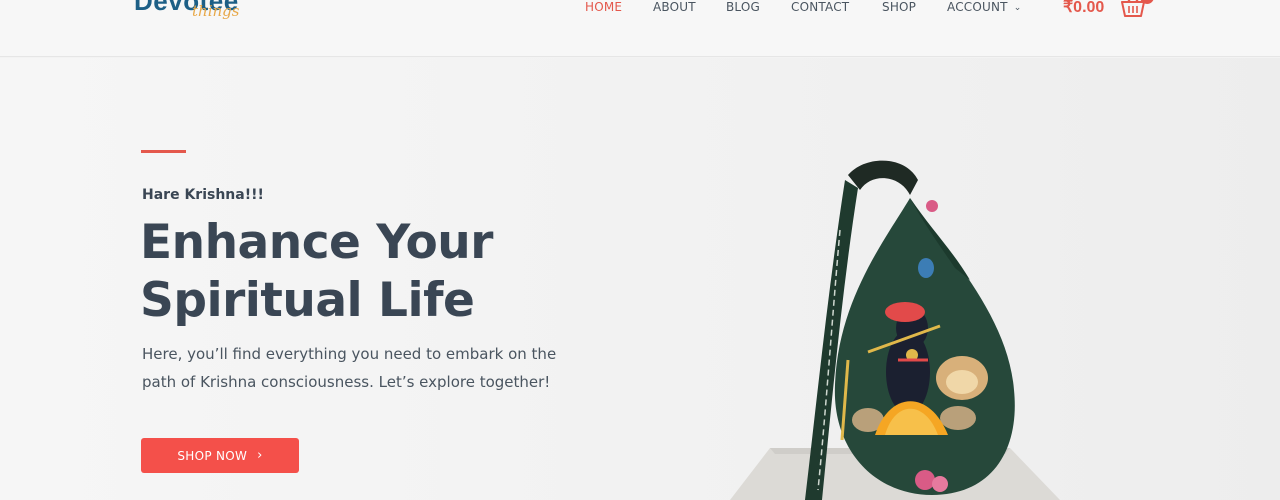 This screenshot has height=500, width=1280. Describe the element at coordinates (603, 7) in the screenshot. I see `nav-home: HOME` at that location.